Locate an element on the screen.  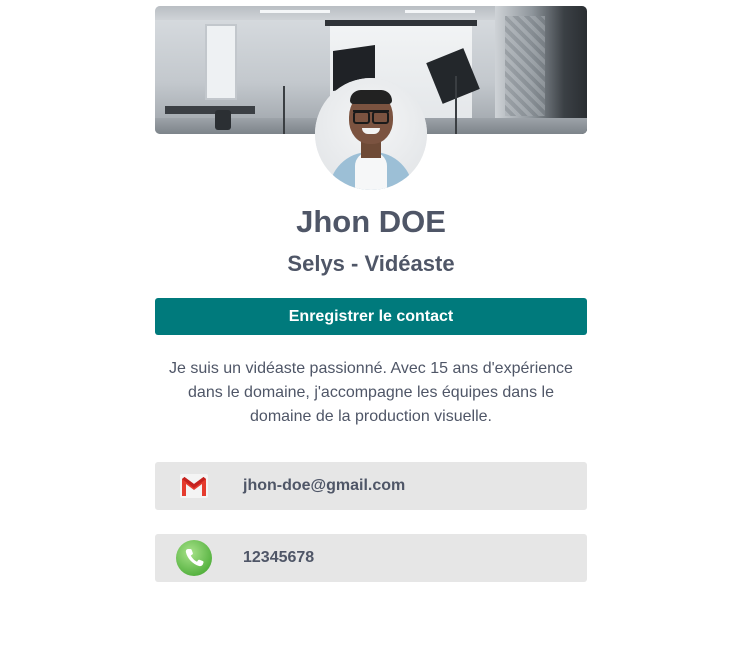
gmail-icon is located at coordinates (194, 486).